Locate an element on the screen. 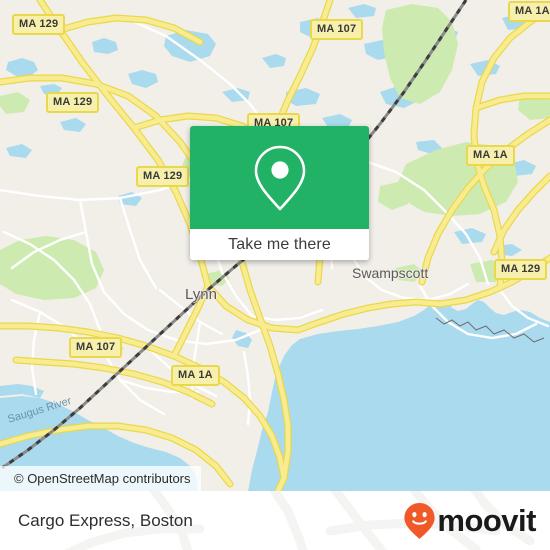  location-title: Cargo Express, Boston is located at coordinates (105, 520).